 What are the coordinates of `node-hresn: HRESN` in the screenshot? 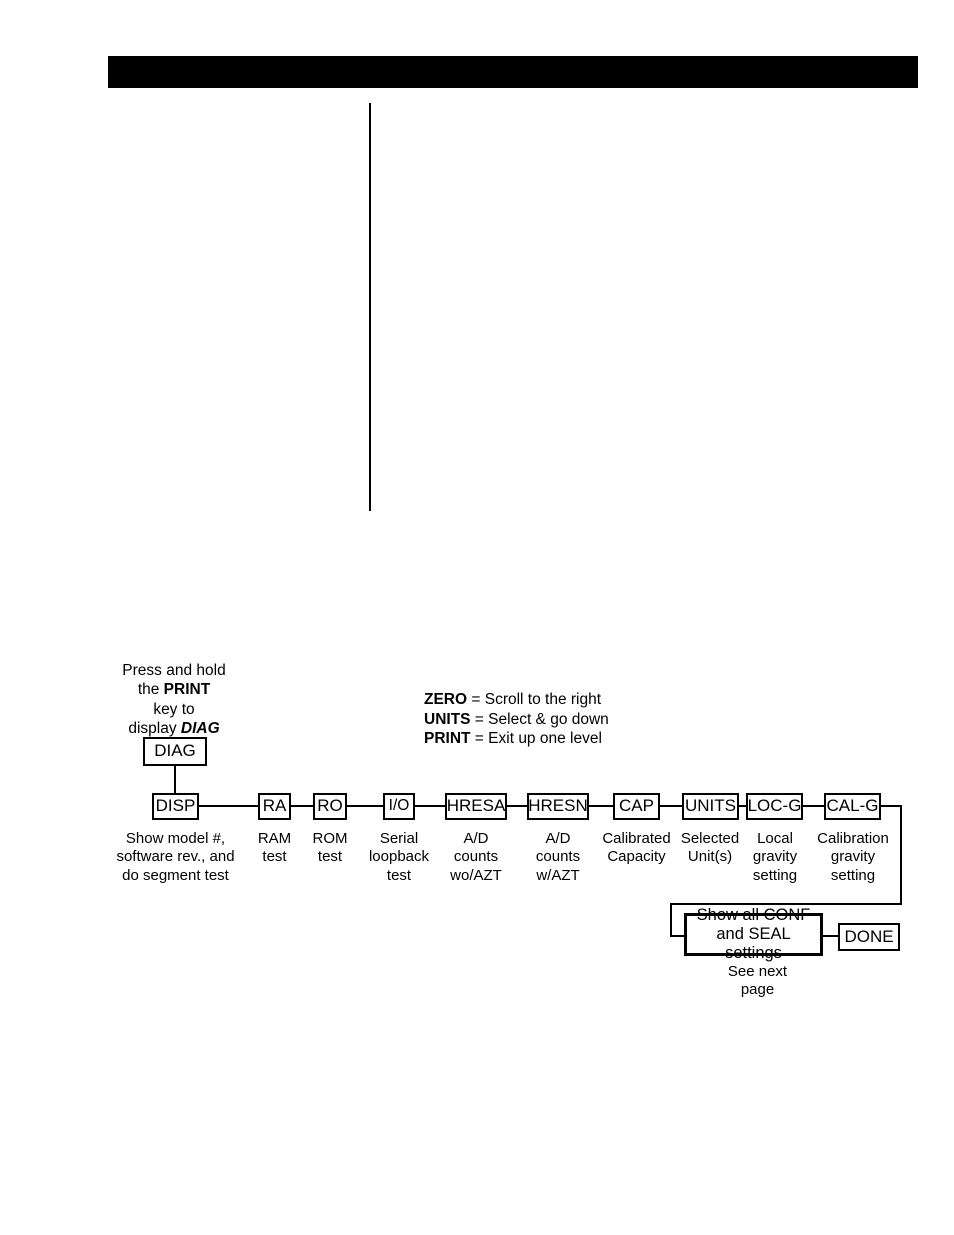 It's located at (558, 806).